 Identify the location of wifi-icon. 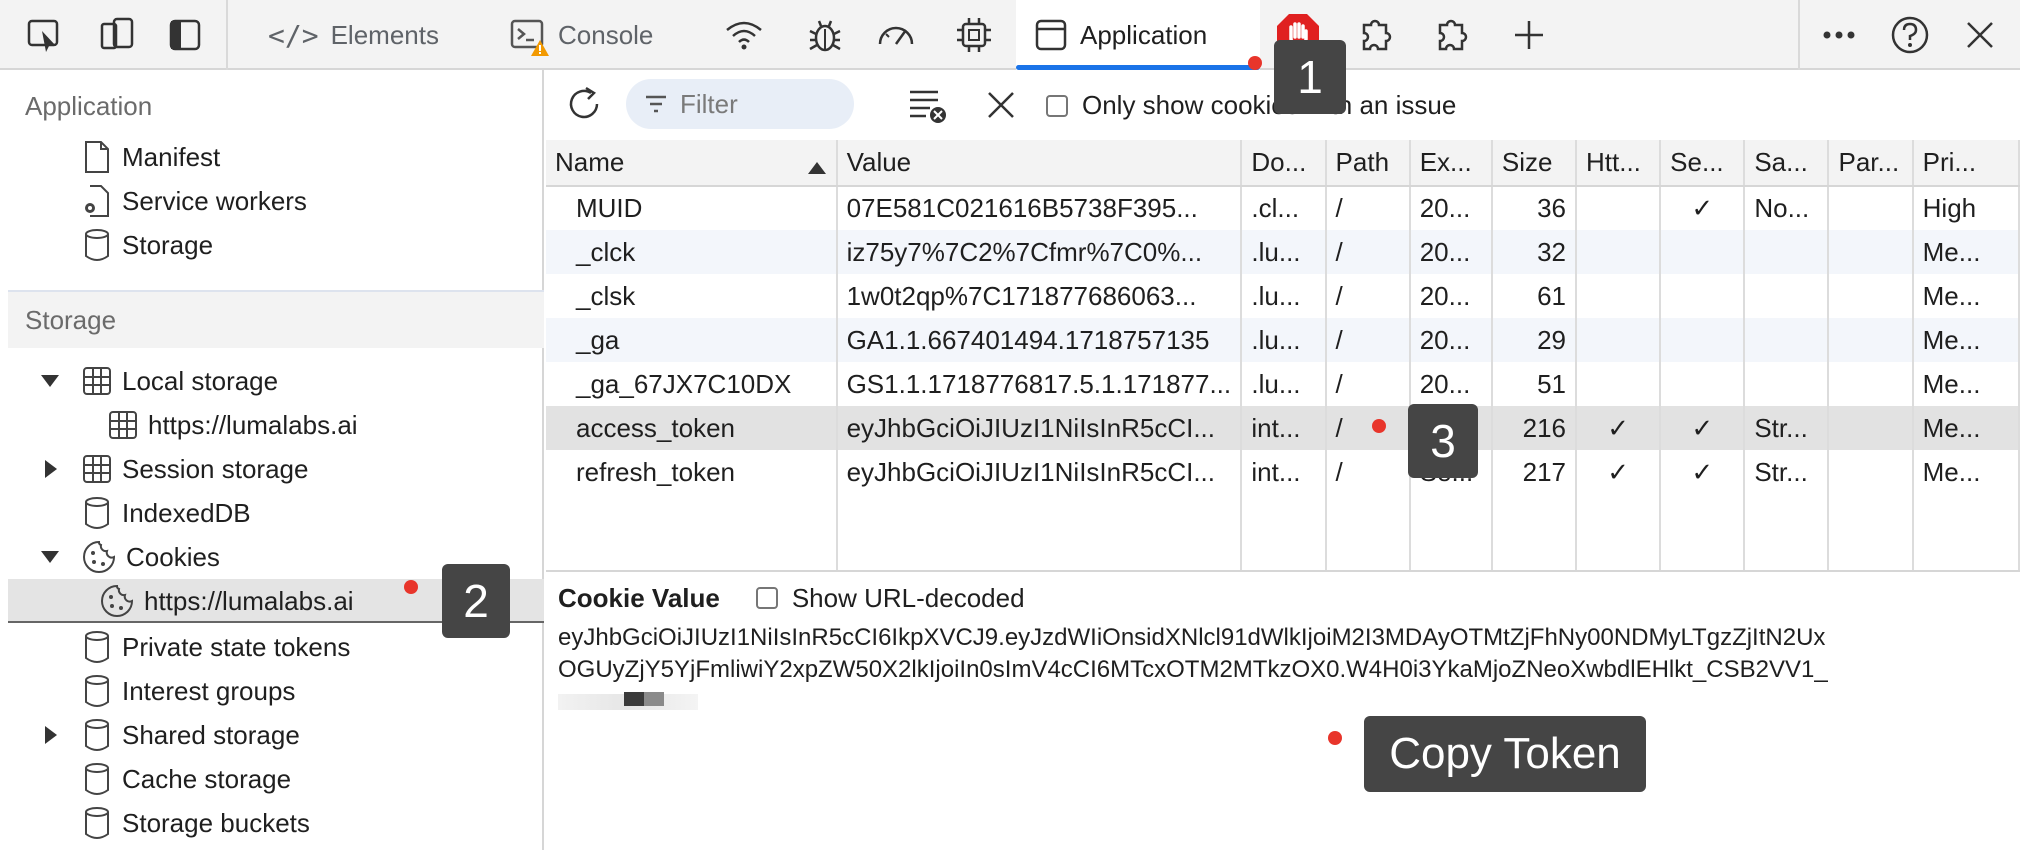
(744, 35).